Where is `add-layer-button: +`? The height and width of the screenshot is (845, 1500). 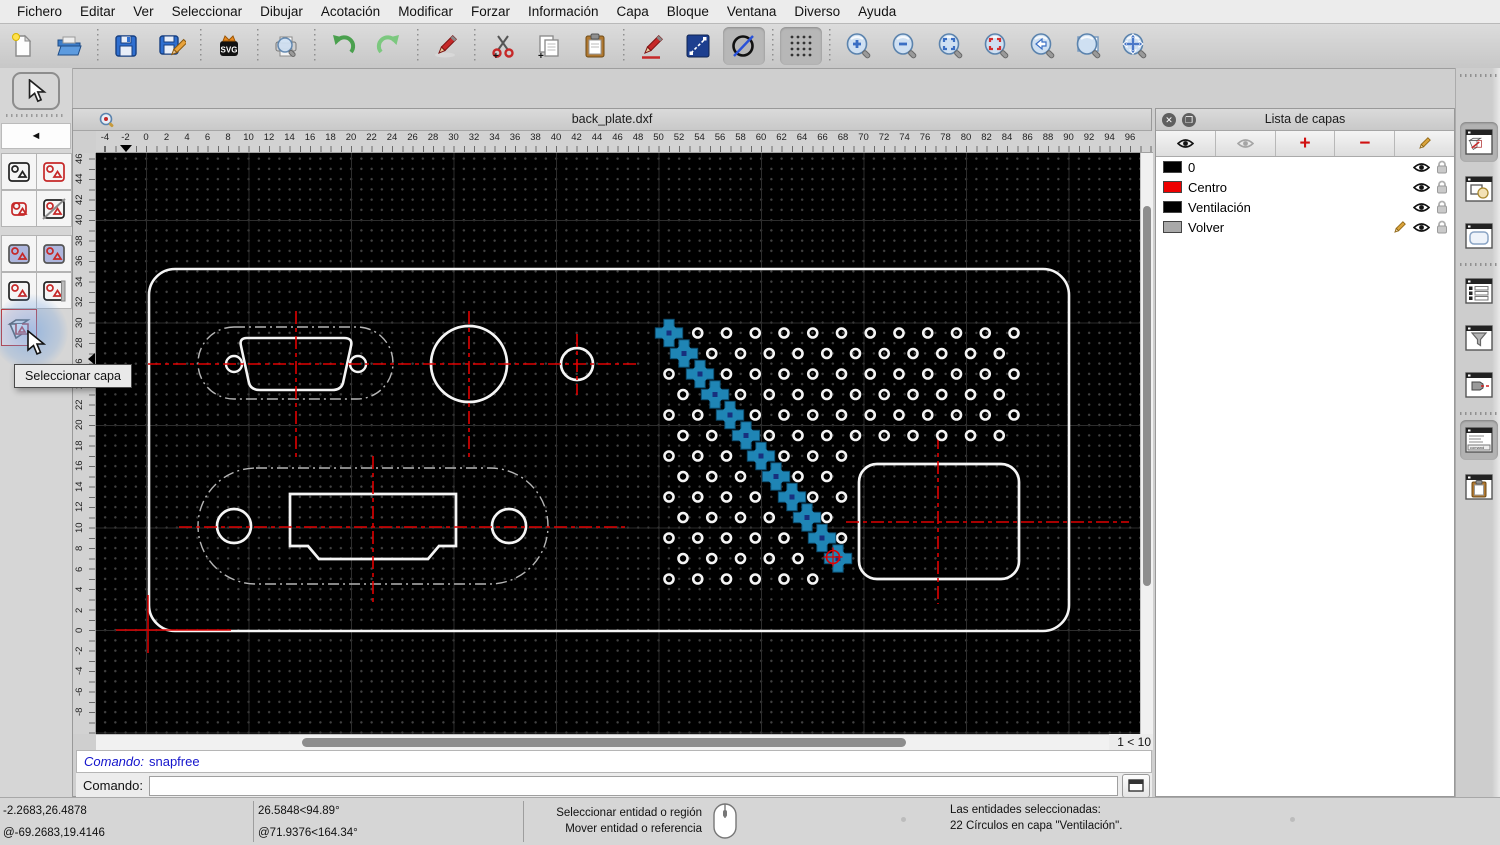 add-layer-button: + is located at coordinates (1305, 143).